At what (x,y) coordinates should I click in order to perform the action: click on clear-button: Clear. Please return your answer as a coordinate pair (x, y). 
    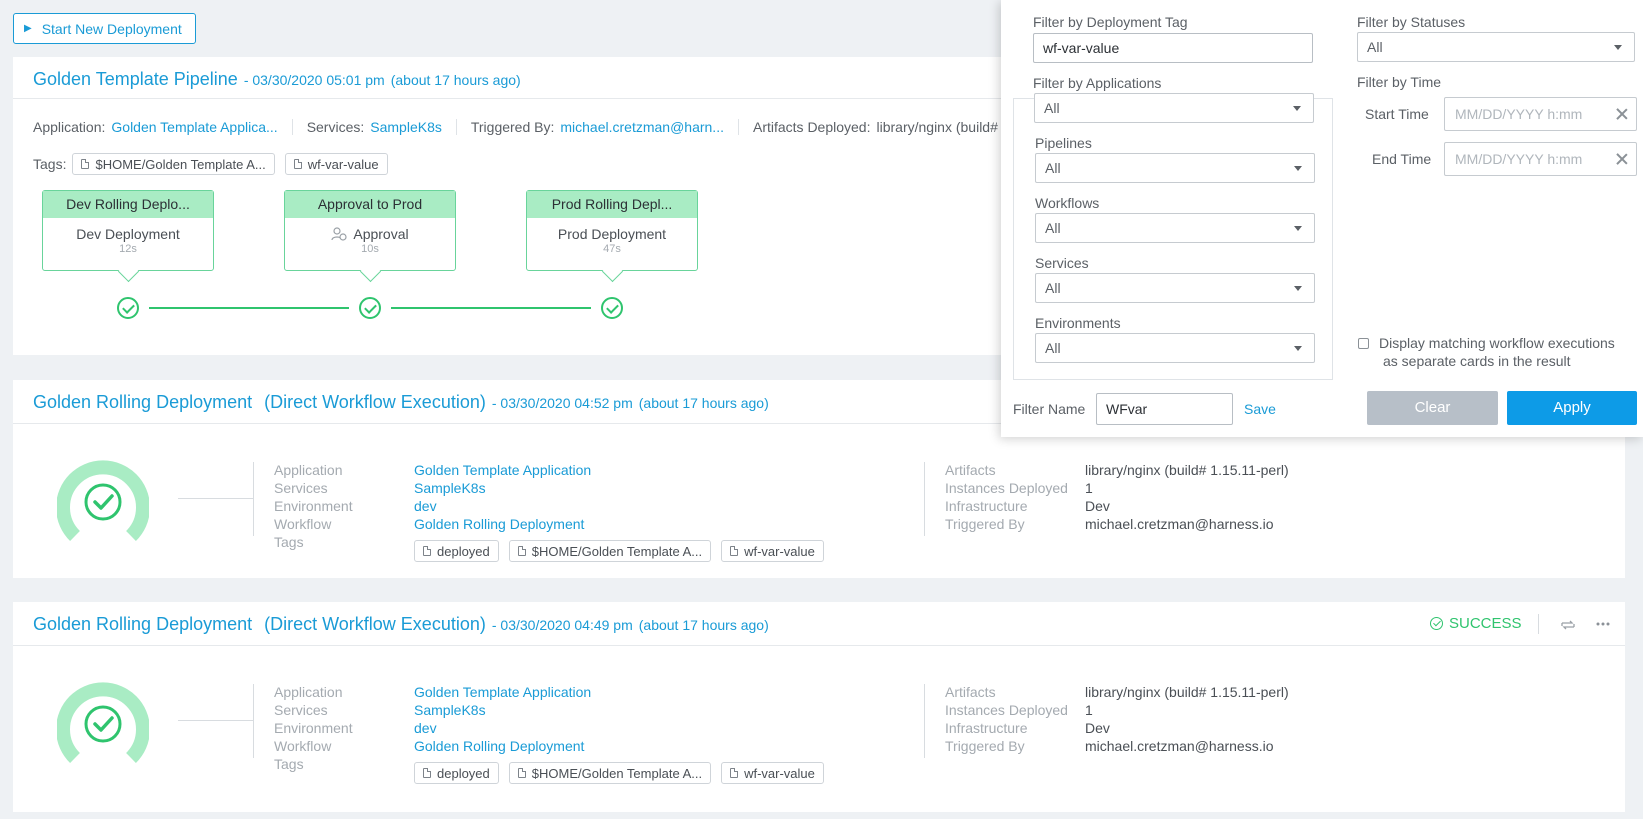
    Looking at the image, I should click on (1432, 408).